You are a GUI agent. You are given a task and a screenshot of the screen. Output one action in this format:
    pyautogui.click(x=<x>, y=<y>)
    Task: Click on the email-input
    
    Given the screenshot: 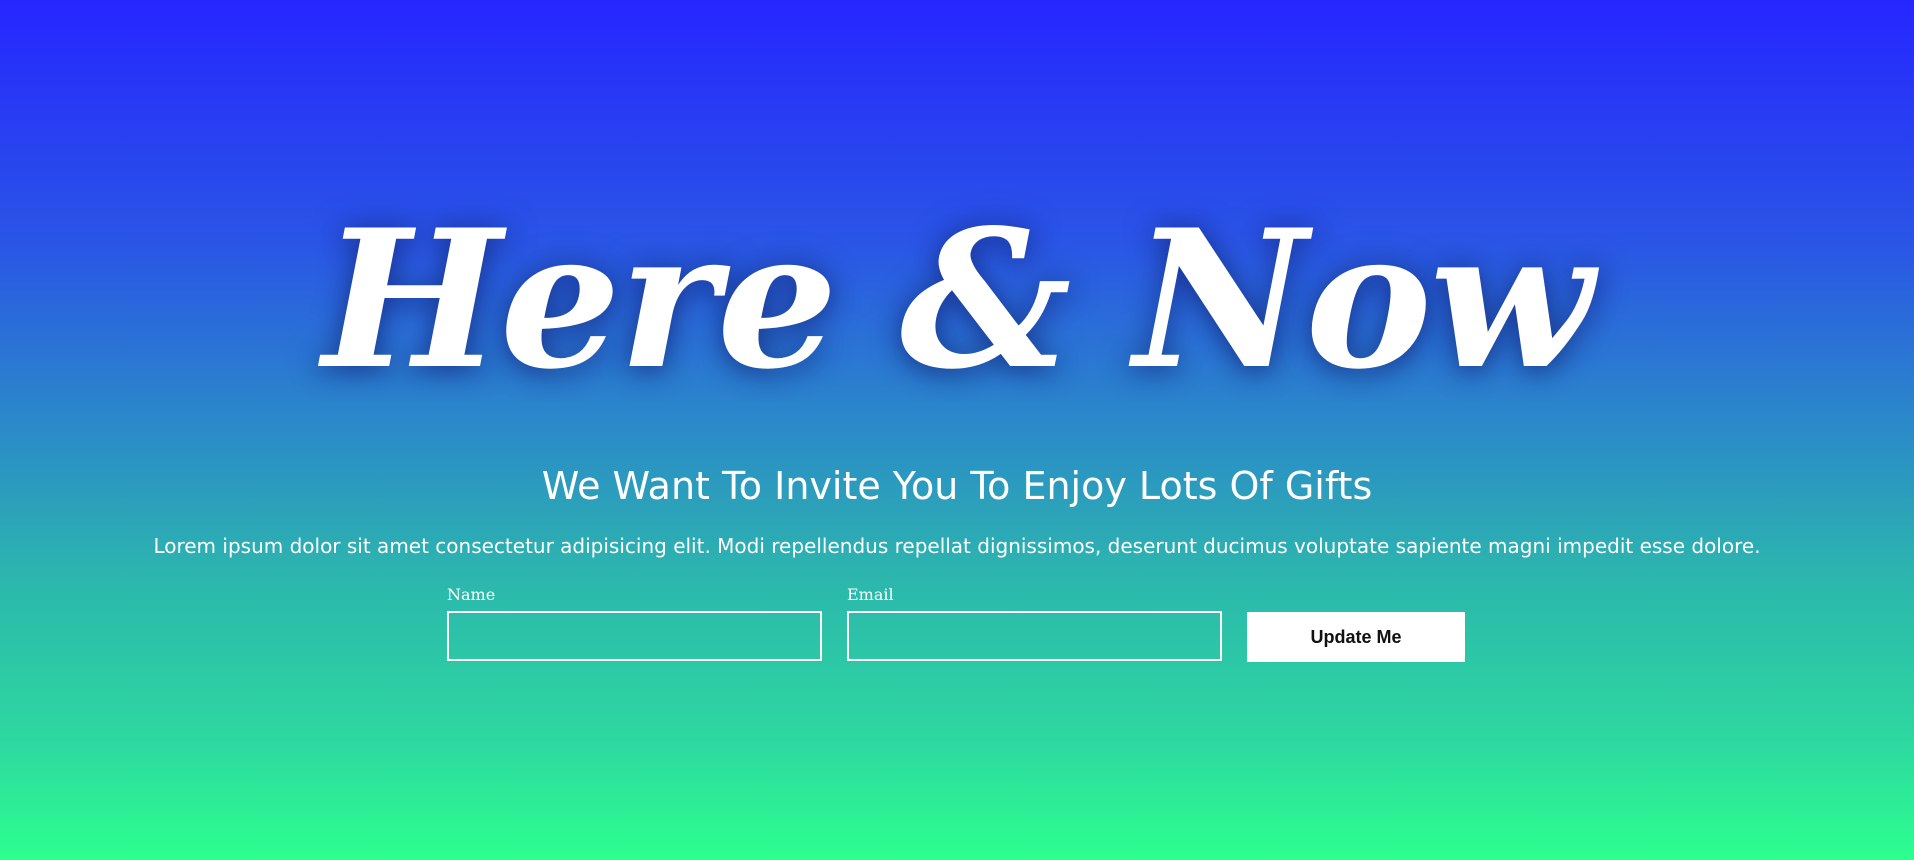 What is the action you would take?
    pyautogui.click(x=1034, y=636)
    